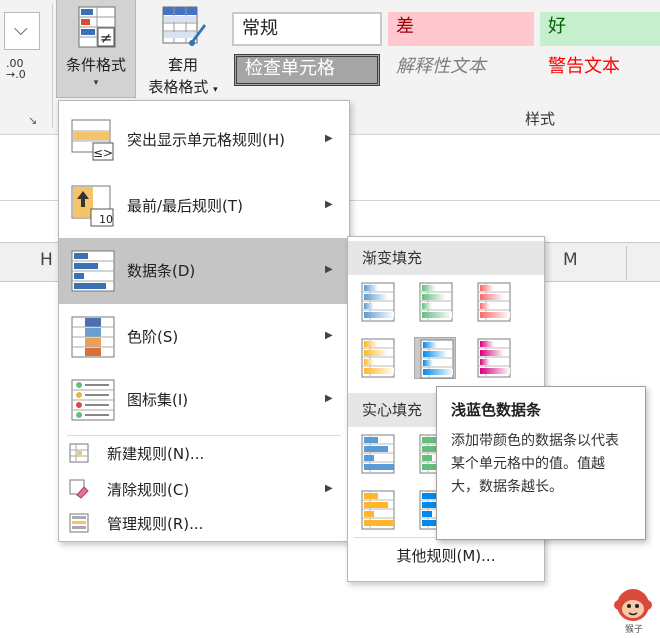 Image resolution: width=660 pixels, height=638 pixels. What do you see at coordinates (461, 69) in the screenshot?
I see `style-explanatory: 解释性文本` at bounding box center [461, 69].